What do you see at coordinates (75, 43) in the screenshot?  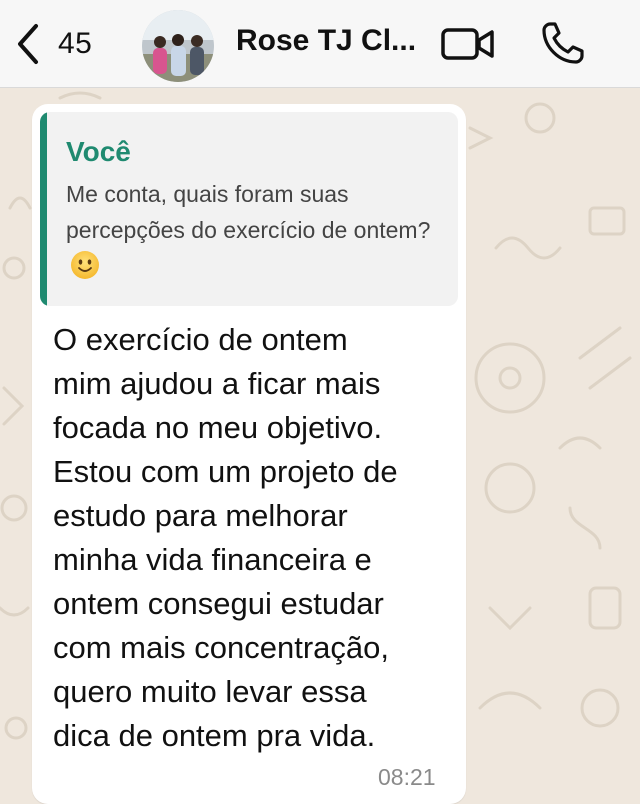 I see `unread-count: 45` at bounding box center [75, 43].